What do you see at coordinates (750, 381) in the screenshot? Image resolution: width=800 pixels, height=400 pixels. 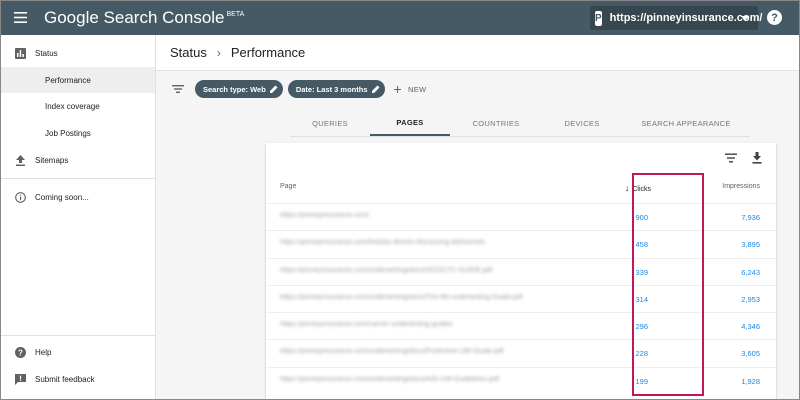 I see `impressions-cell: 1,928` at bounding box center [750, 381].